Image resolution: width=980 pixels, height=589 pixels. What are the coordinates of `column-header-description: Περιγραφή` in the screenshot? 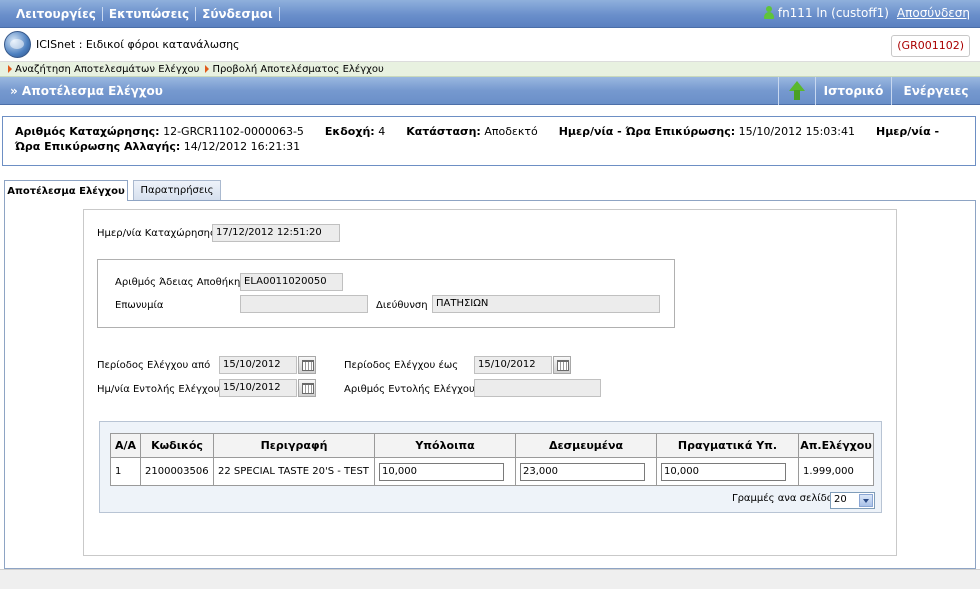 It's located at (294, 445).